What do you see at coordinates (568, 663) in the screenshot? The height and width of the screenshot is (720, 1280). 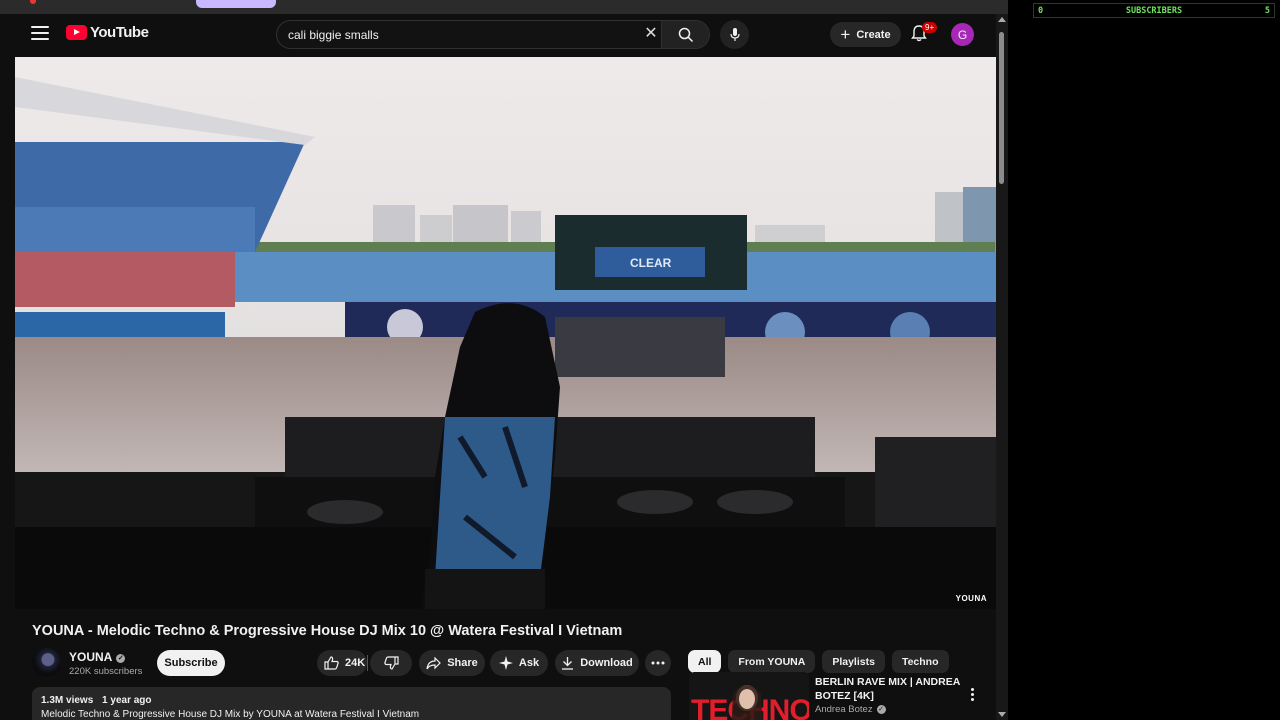 I see `download-icon` at bounding box center [568, 663].